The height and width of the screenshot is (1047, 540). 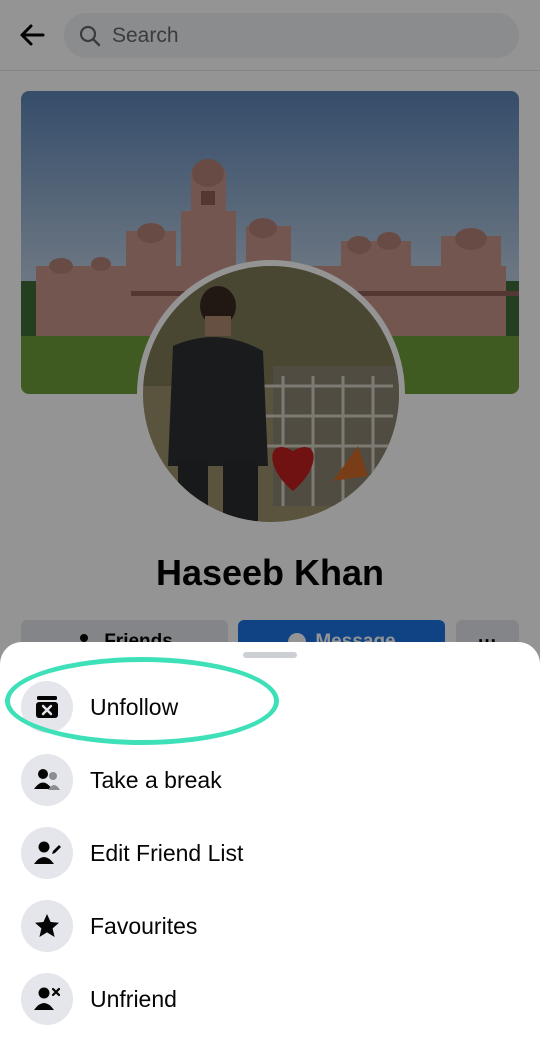 I want to click on menu-item-label: Favourites, so click(x=144, y=925).